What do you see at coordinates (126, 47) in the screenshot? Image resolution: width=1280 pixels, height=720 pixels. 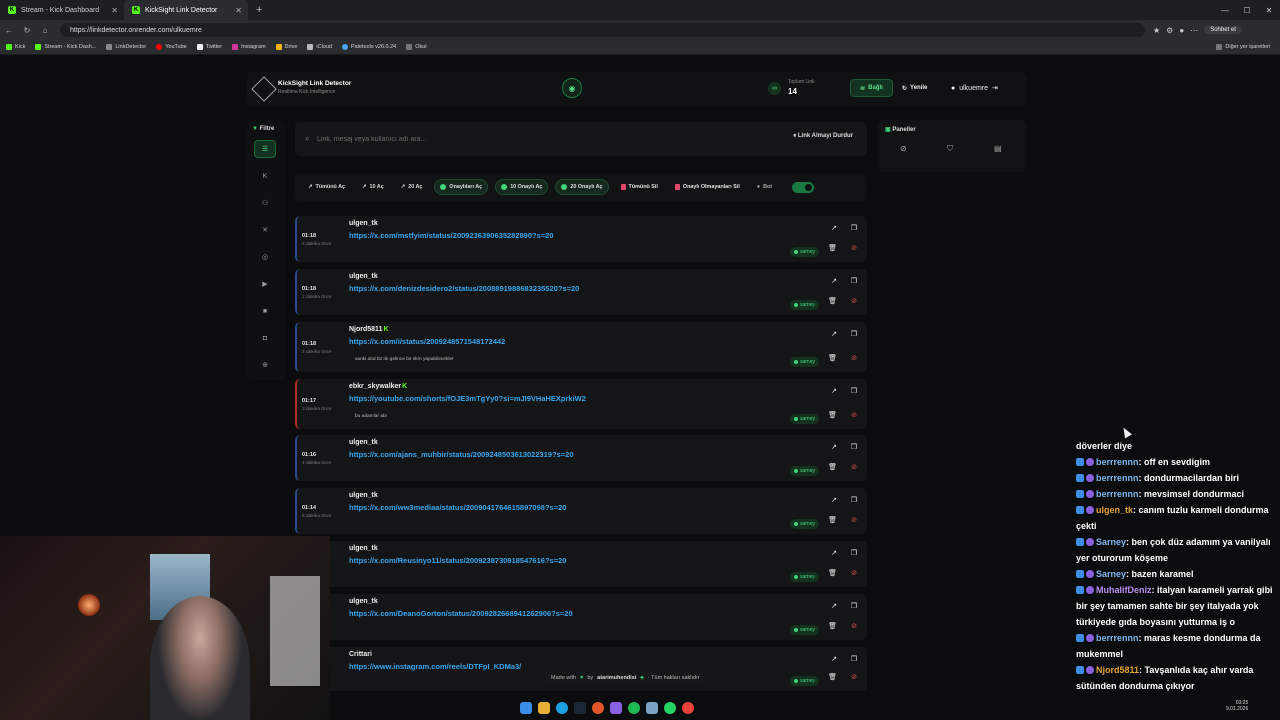 I see `bookmark-linkdetector: LinkDetector` at bounding box center [126, 47].